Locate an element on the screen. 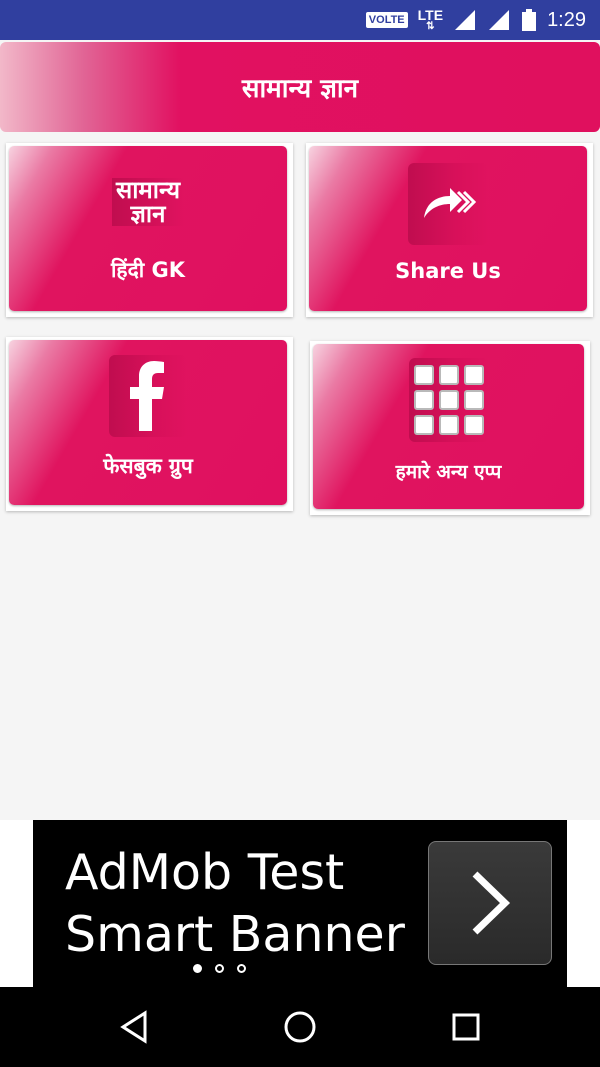 The width and height of the screenshot is (600, 1067). back-button is located at coordinates (134, 1027).